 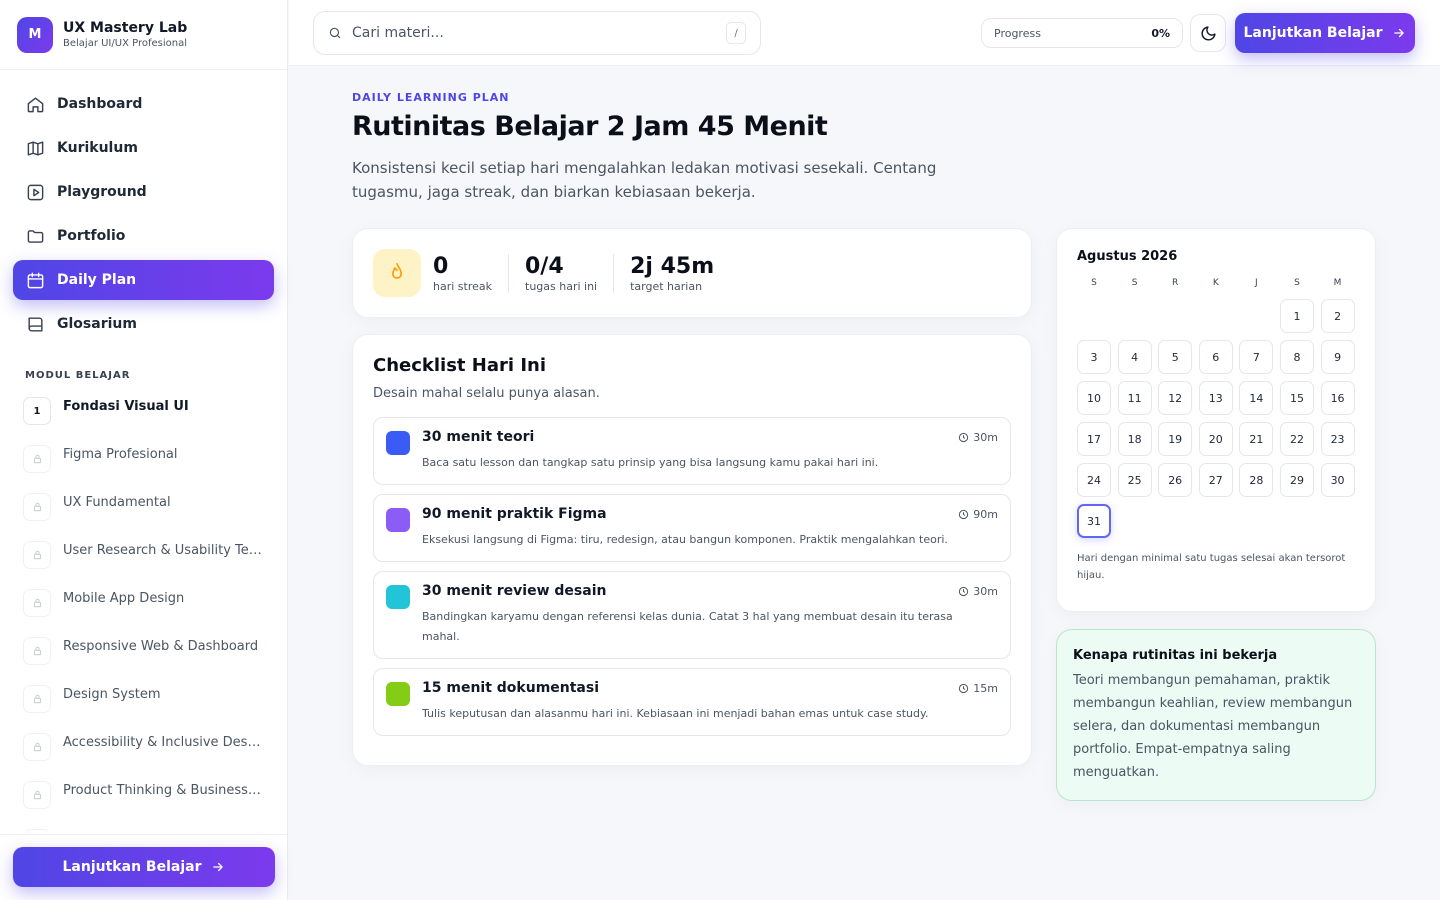 What do you see at coordinates (1175, 655) in the screenshot?
I see `why-title: Kenapa rutinitas ini bekerja` at bounding box center [1175, 655].